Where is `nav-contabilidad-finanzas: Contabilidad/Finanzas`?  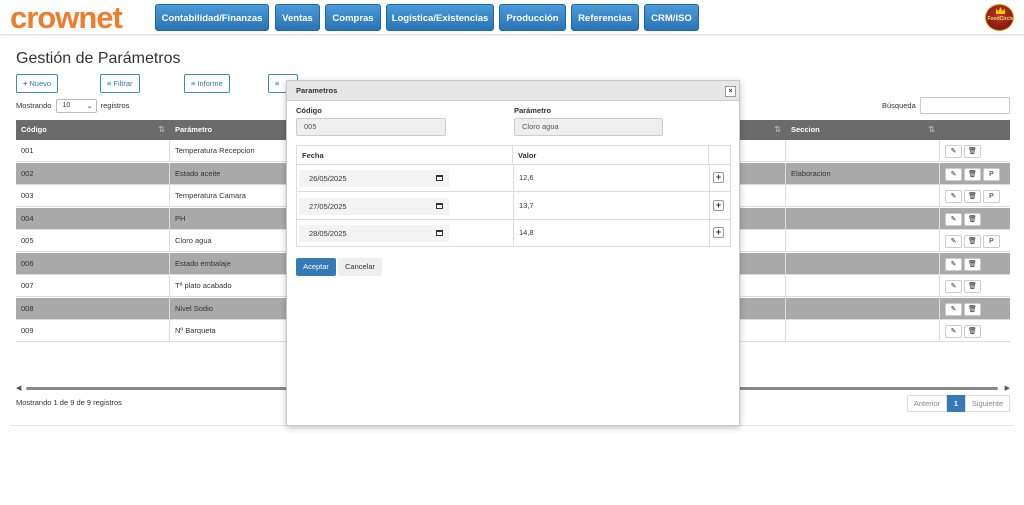 nav-contabilidad-finanzas: Contabilidad/Finanzas is located at coordinates (212, 17).